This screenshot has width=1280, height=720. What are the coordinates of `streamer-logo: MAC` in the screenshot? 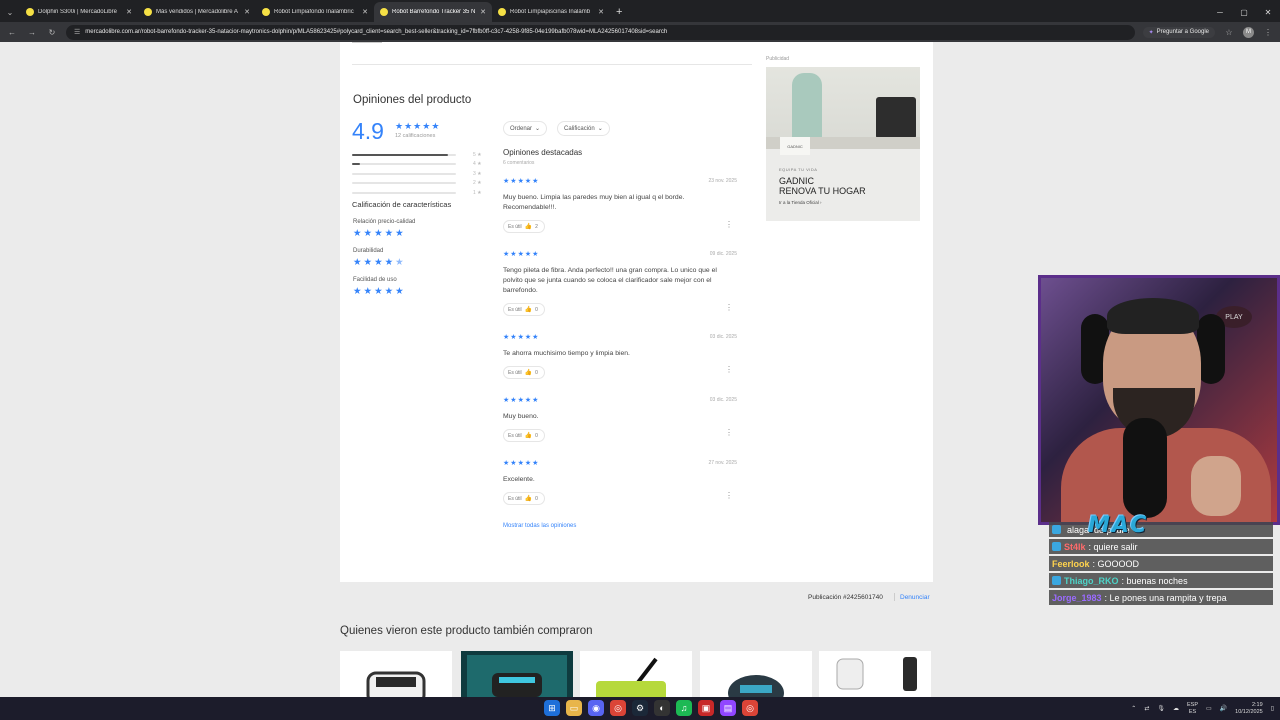 It's located at (1118, 525).